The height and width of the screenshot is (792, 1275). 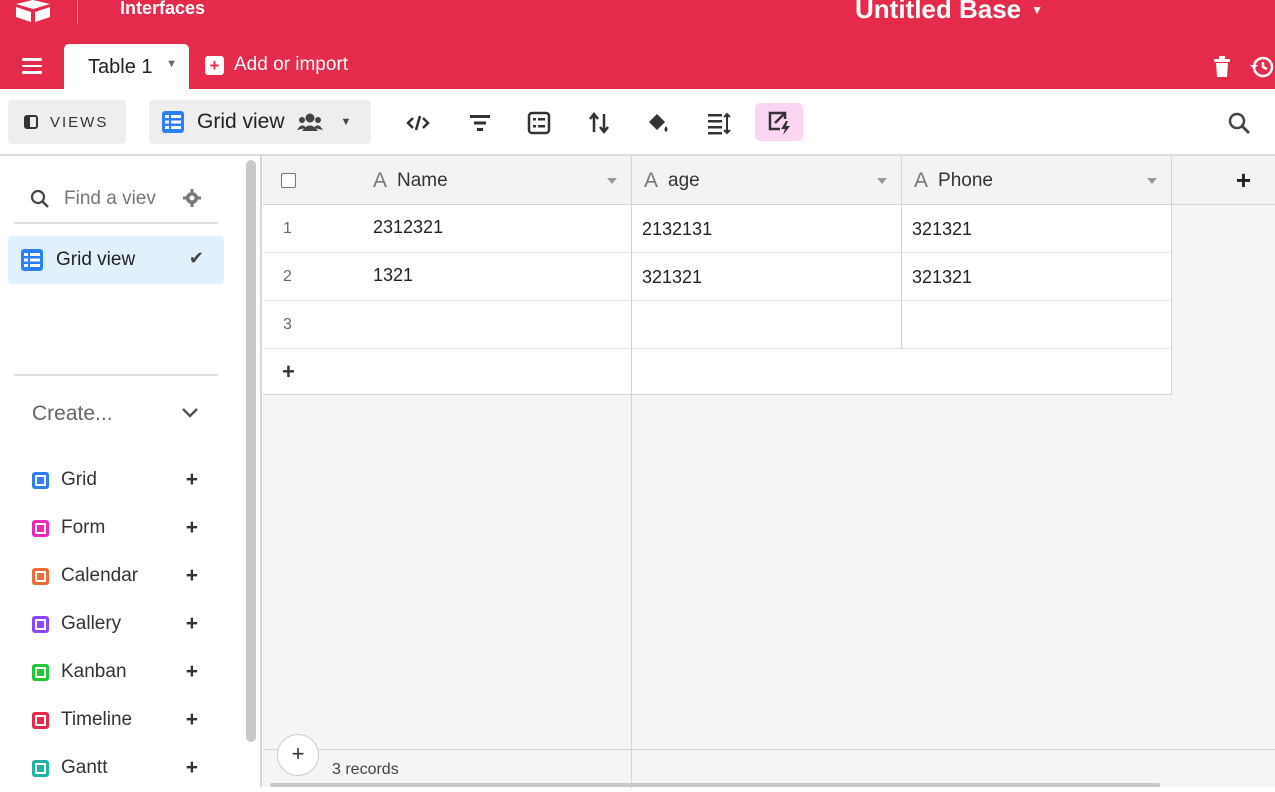 I want to click on create-calendar-view: Calendar +, so click(x=122, y=576).